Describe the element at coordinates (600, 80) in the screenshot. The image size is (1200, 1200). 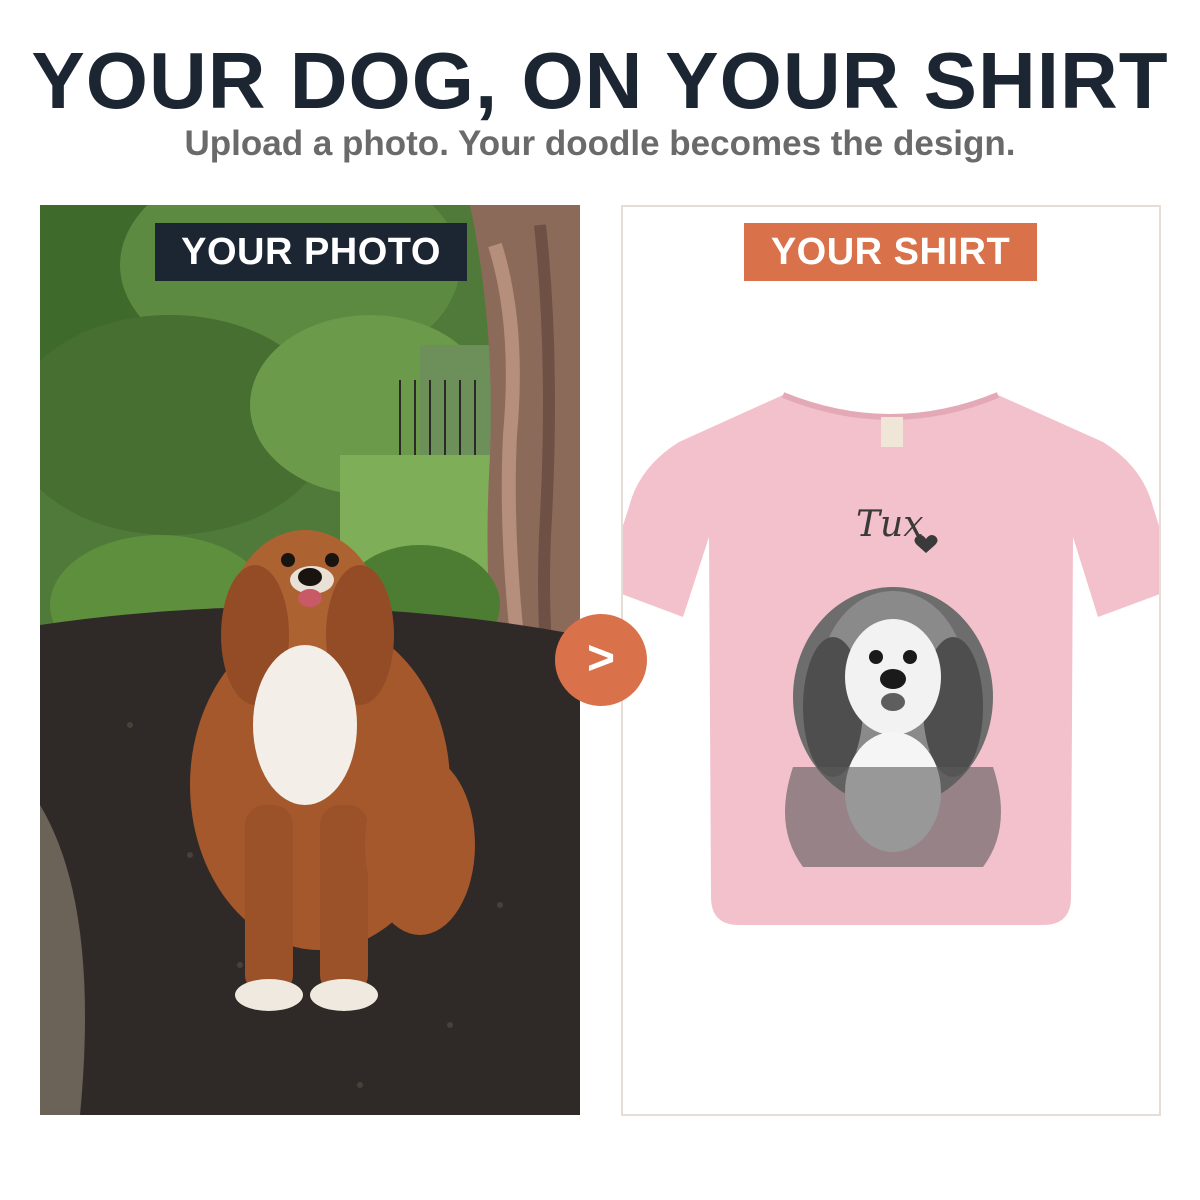
I see `page-title: YOUR DOG, ON YOUR SHIRT` at that location.